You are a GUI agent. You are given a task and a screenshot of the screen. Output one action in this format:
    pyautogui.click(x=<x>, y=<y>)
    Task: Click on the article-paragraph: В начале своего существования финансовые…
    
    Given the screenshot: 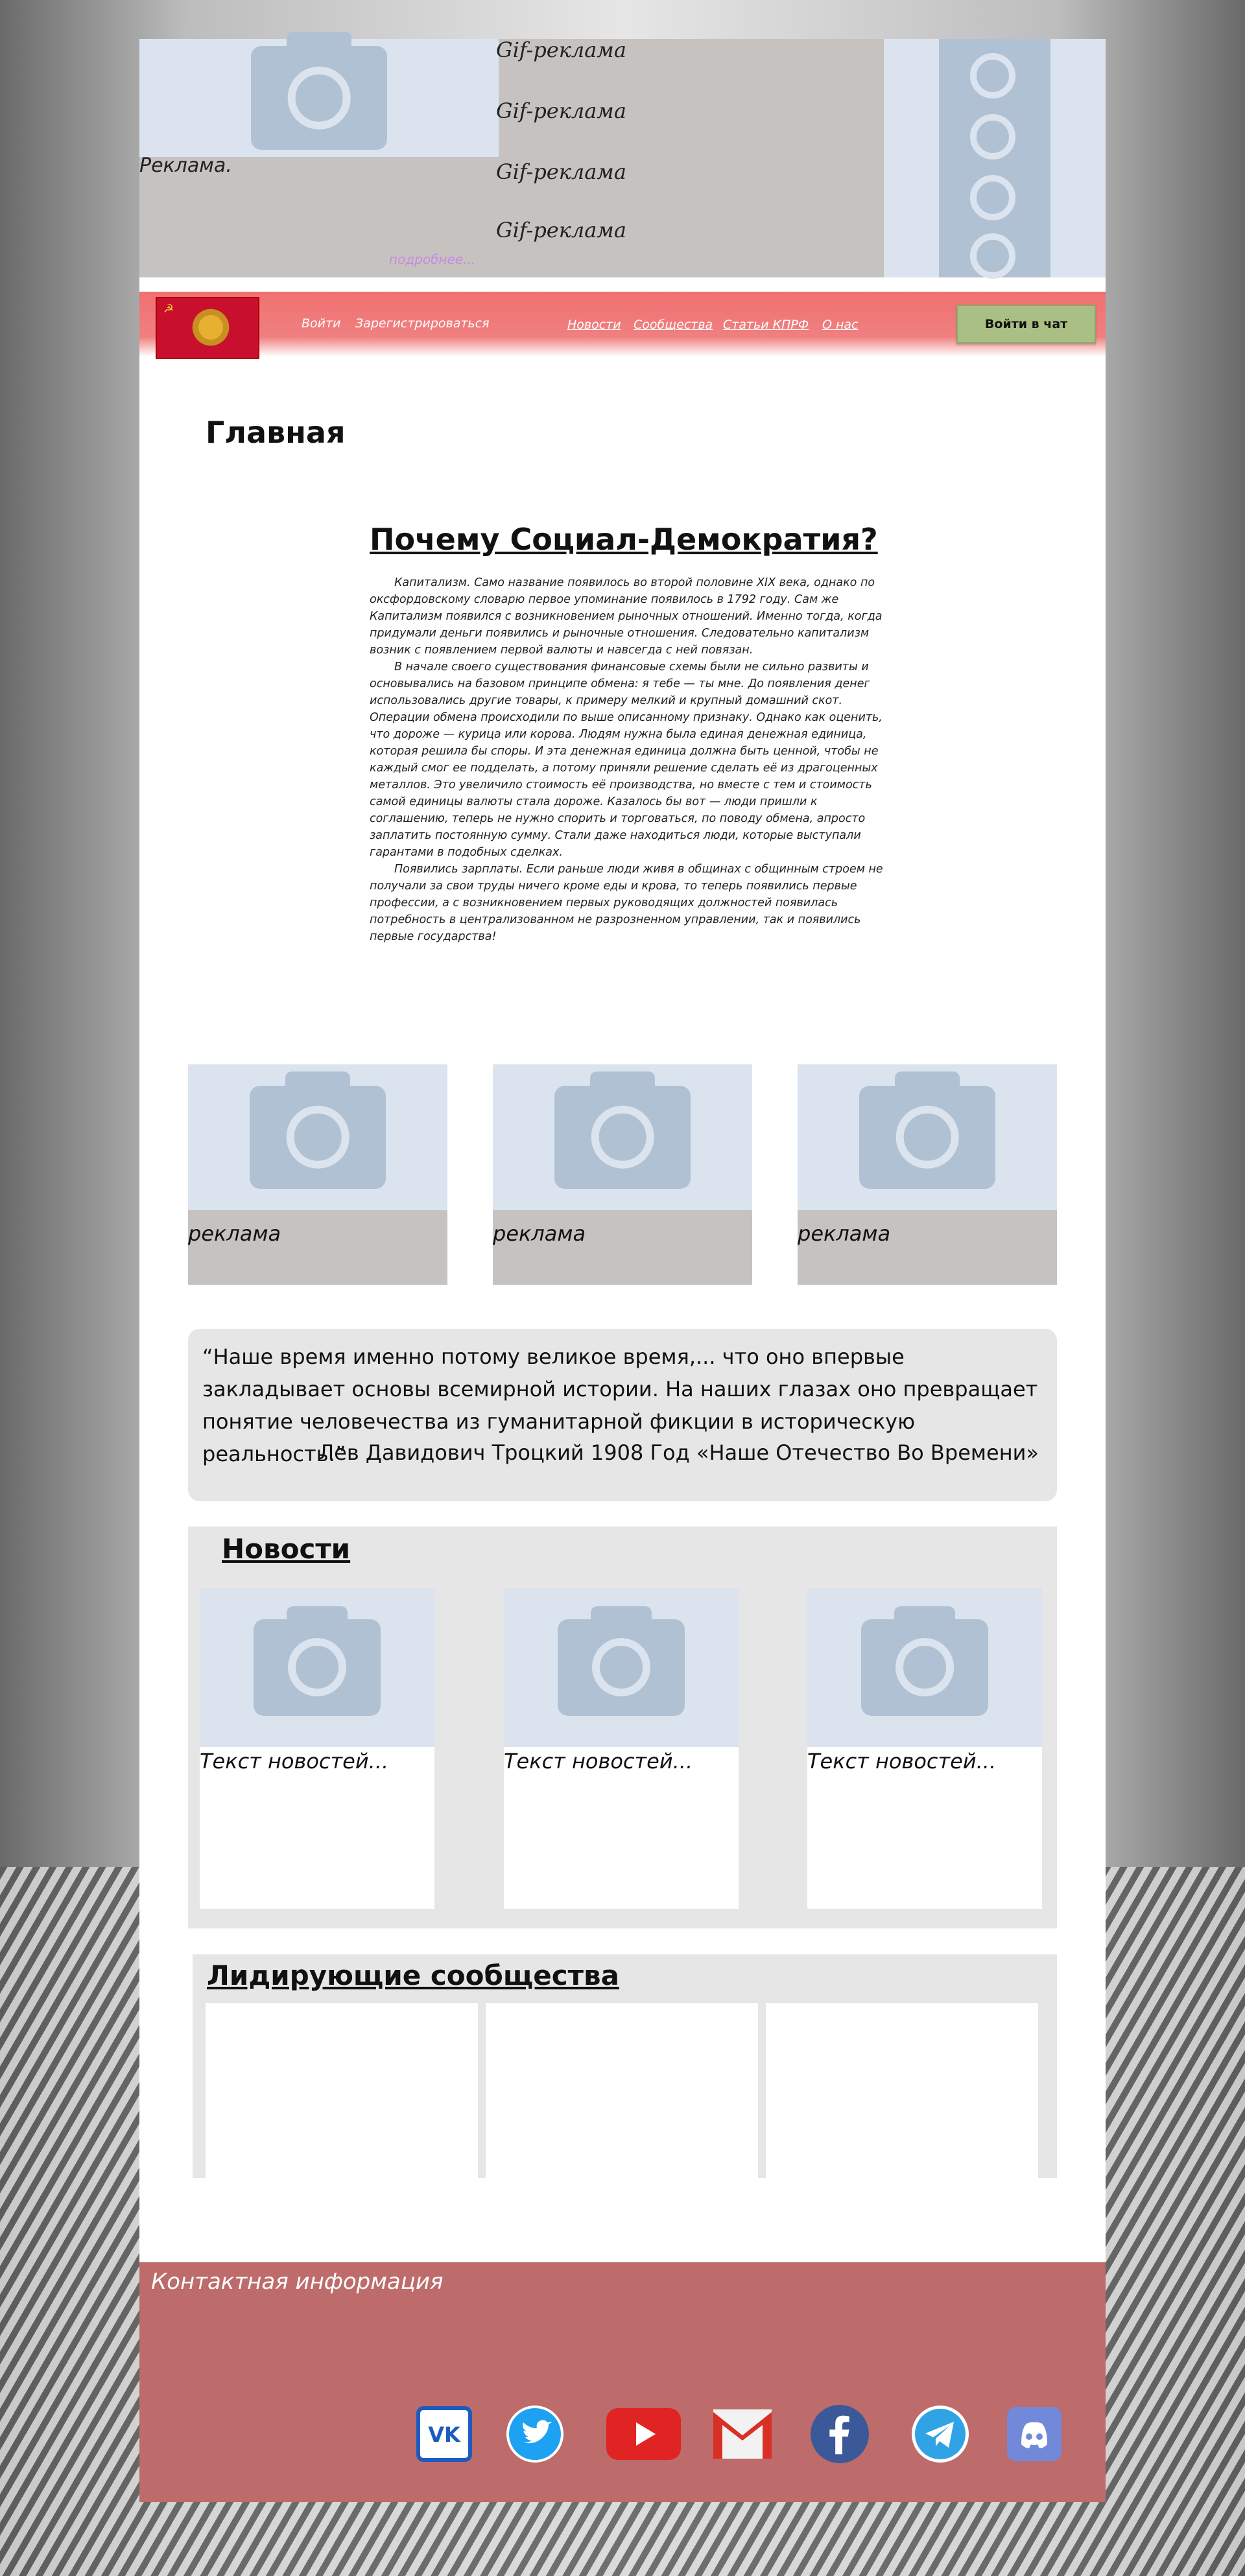 What is the action you would take?
    pyautogui.click(x=626, y=760)
    